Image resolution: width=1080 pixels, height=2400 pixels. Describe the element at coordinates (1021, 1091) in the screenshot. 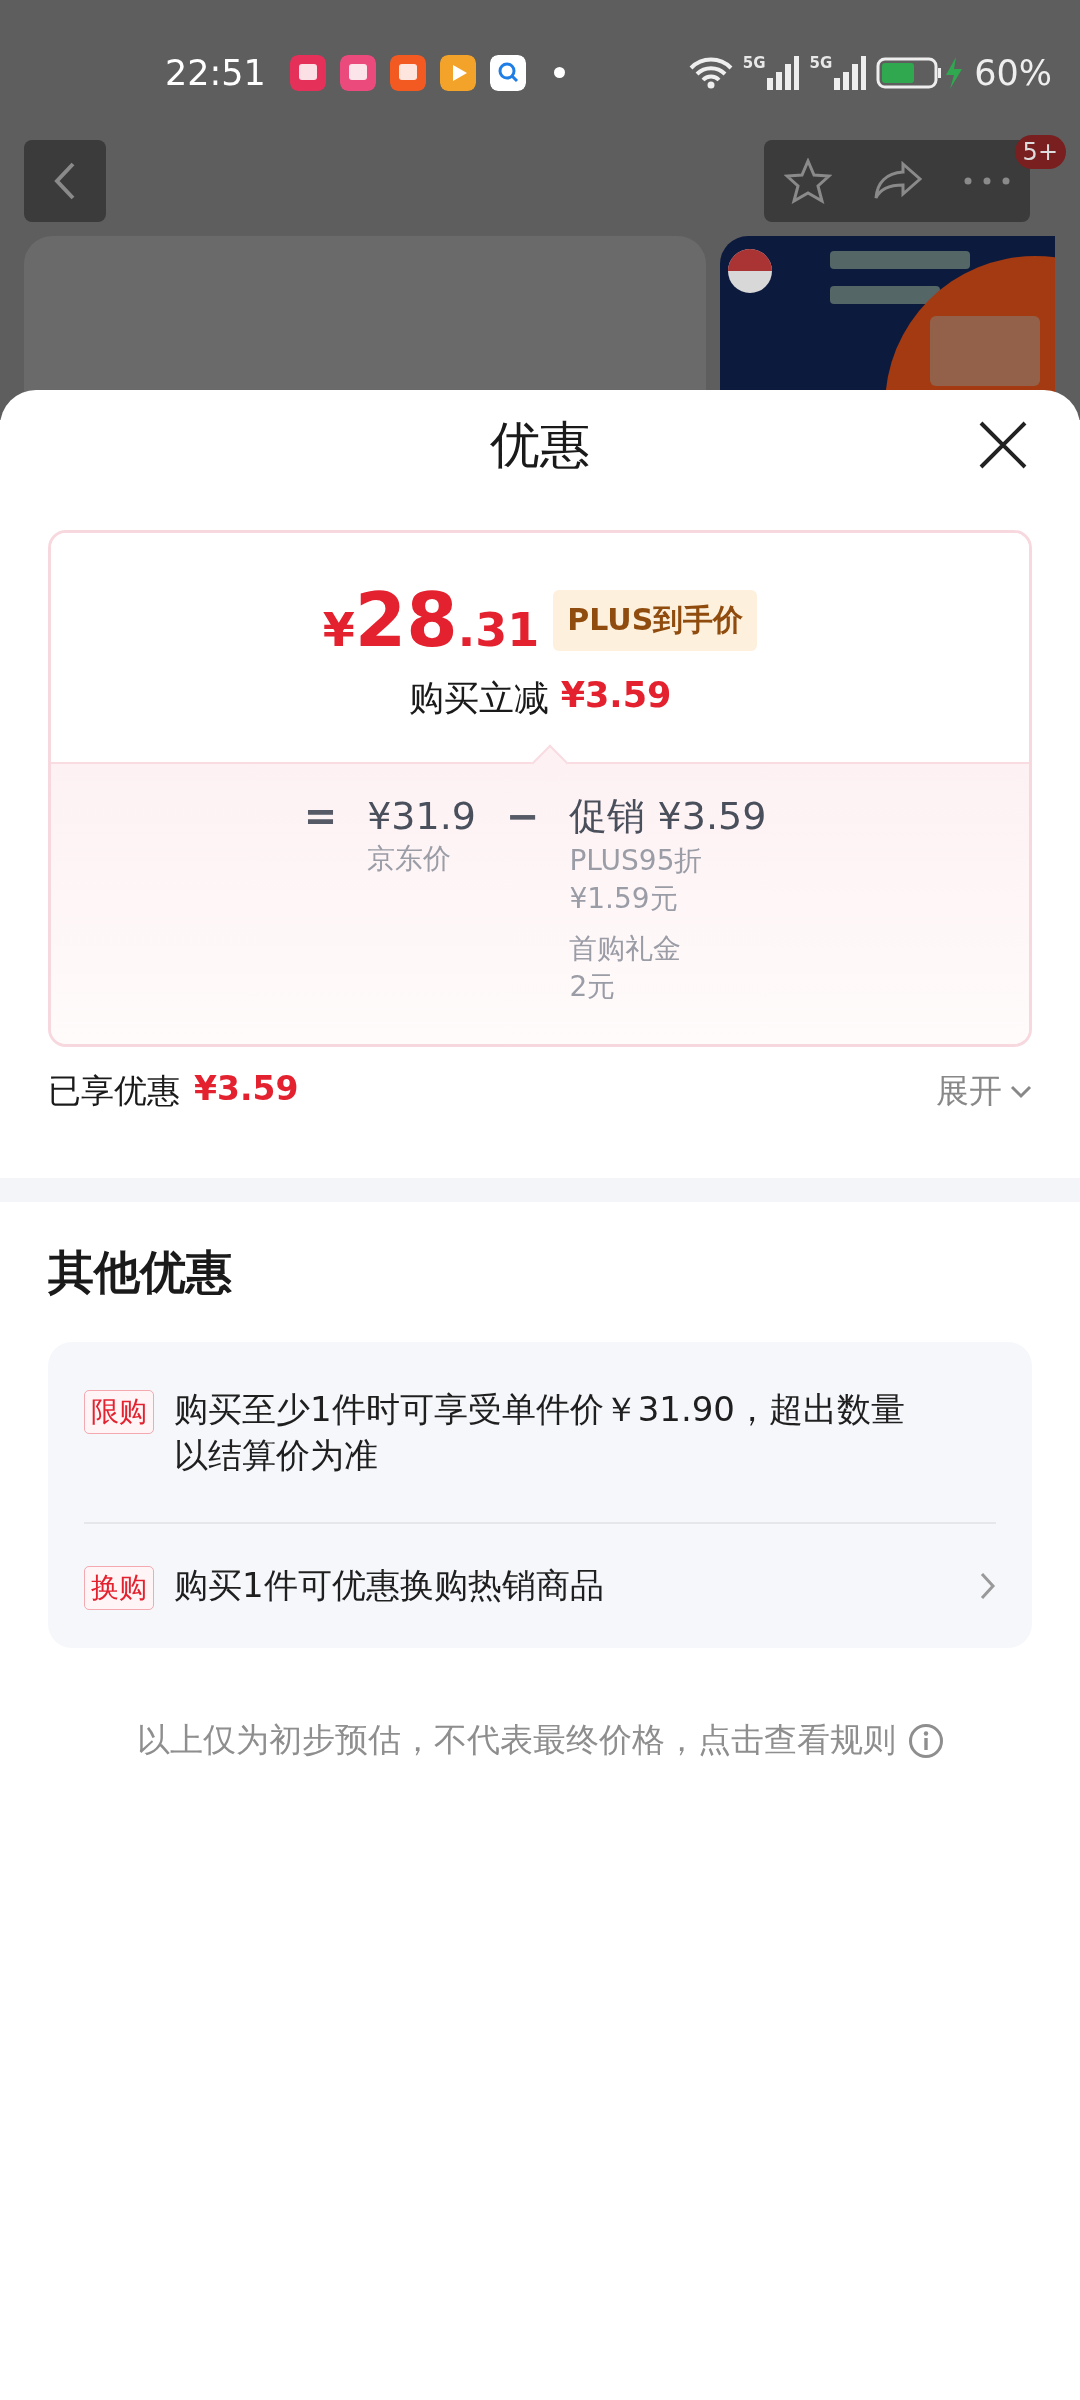

I see `chevron-down-icon` at that location.